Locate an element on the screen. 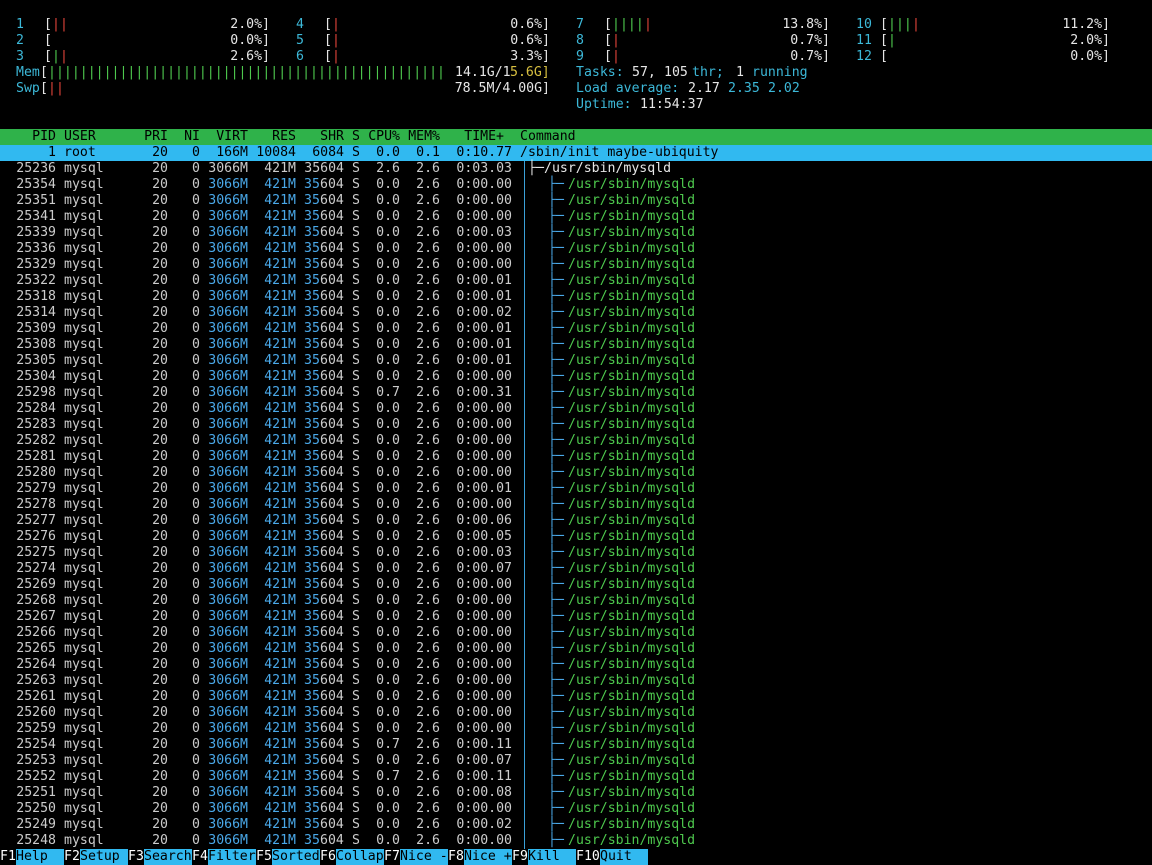  time: 0:00.01 is located at coordinates (484, 296).